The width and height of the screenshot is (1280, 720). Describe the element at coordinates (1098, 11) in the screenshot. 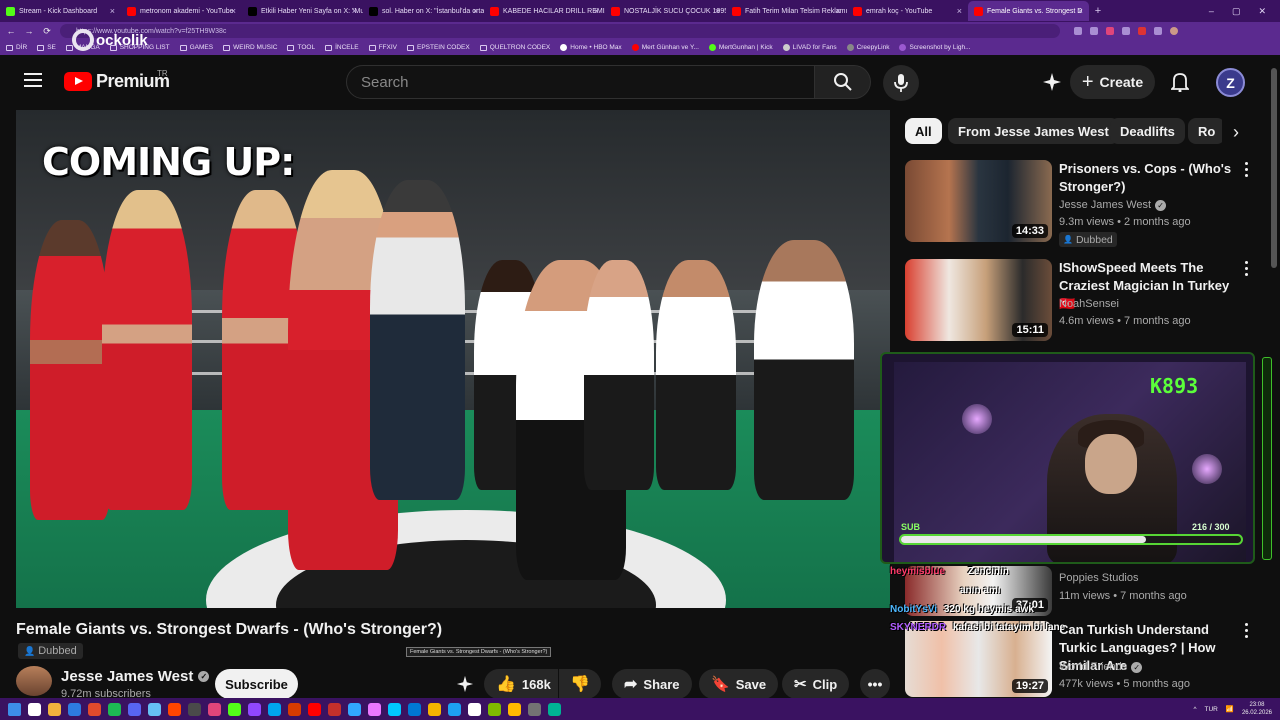

I see `new-tab-button: +` at that location.